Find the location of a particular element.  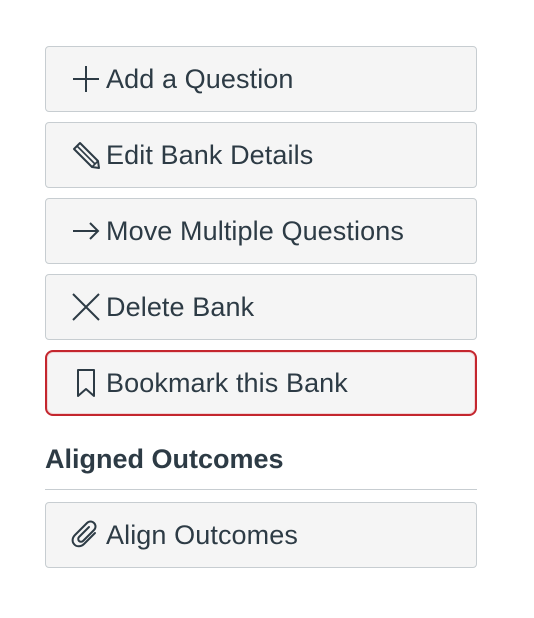

align-outcomes-label: Align Outcomes is located at coordinates (202, 534).